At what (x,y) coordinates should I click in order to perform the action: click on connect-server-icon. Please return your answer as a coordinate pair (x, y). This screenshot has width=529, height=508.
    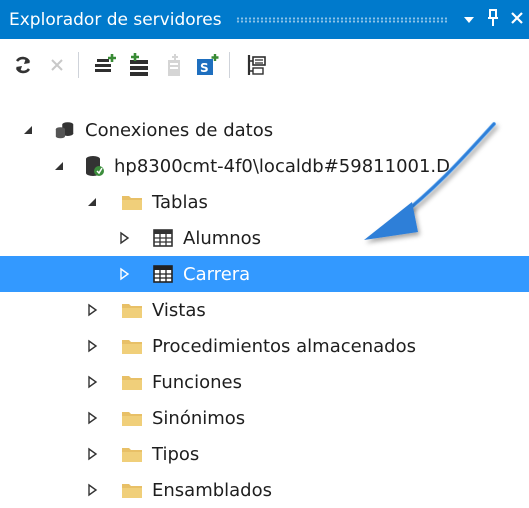
    Looking at the image, I should click on (140, 65).